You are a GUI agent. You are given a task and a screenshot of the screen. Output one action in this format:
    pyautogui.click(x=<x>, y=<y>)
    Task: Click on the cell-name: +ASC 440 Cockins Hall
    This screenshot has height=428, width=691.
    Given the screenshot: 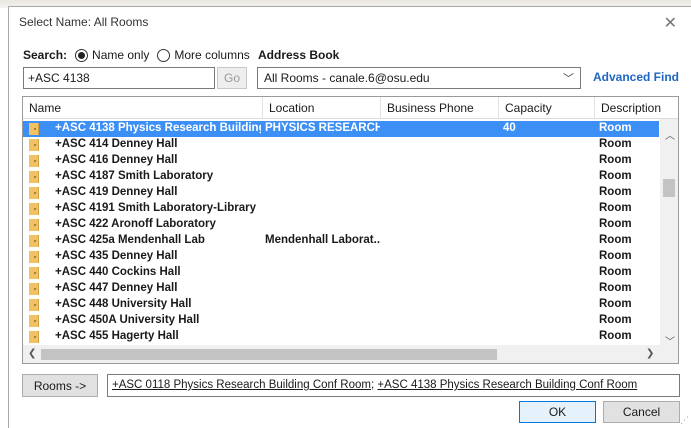 What is the action you would take?
    pyautogui.click(x=118, y=272)
    